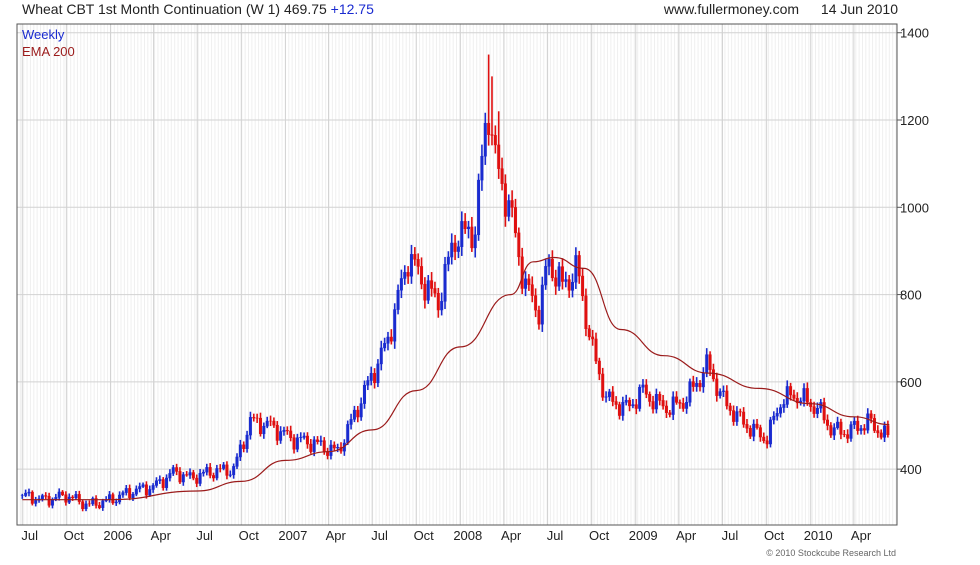  Describe the element at coordinates (352, 9) in the screenshot. I see `price-change: +12.75` at that location.